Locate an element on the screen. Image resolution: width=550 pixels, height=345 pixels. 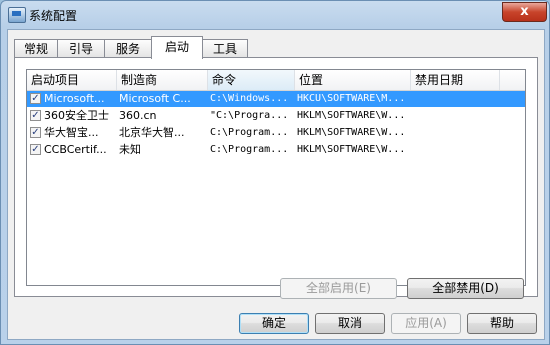
cell-maker: 360.cn is located at coordinates (138, 115).